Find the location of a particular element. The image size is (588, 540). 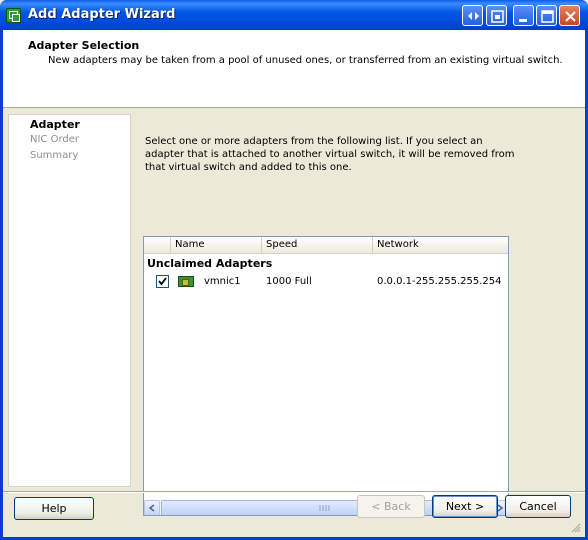

table-row: vmnic1 1000 Full 0.0.0.1-255.255.255.254 is located at coordinates (326, 282).